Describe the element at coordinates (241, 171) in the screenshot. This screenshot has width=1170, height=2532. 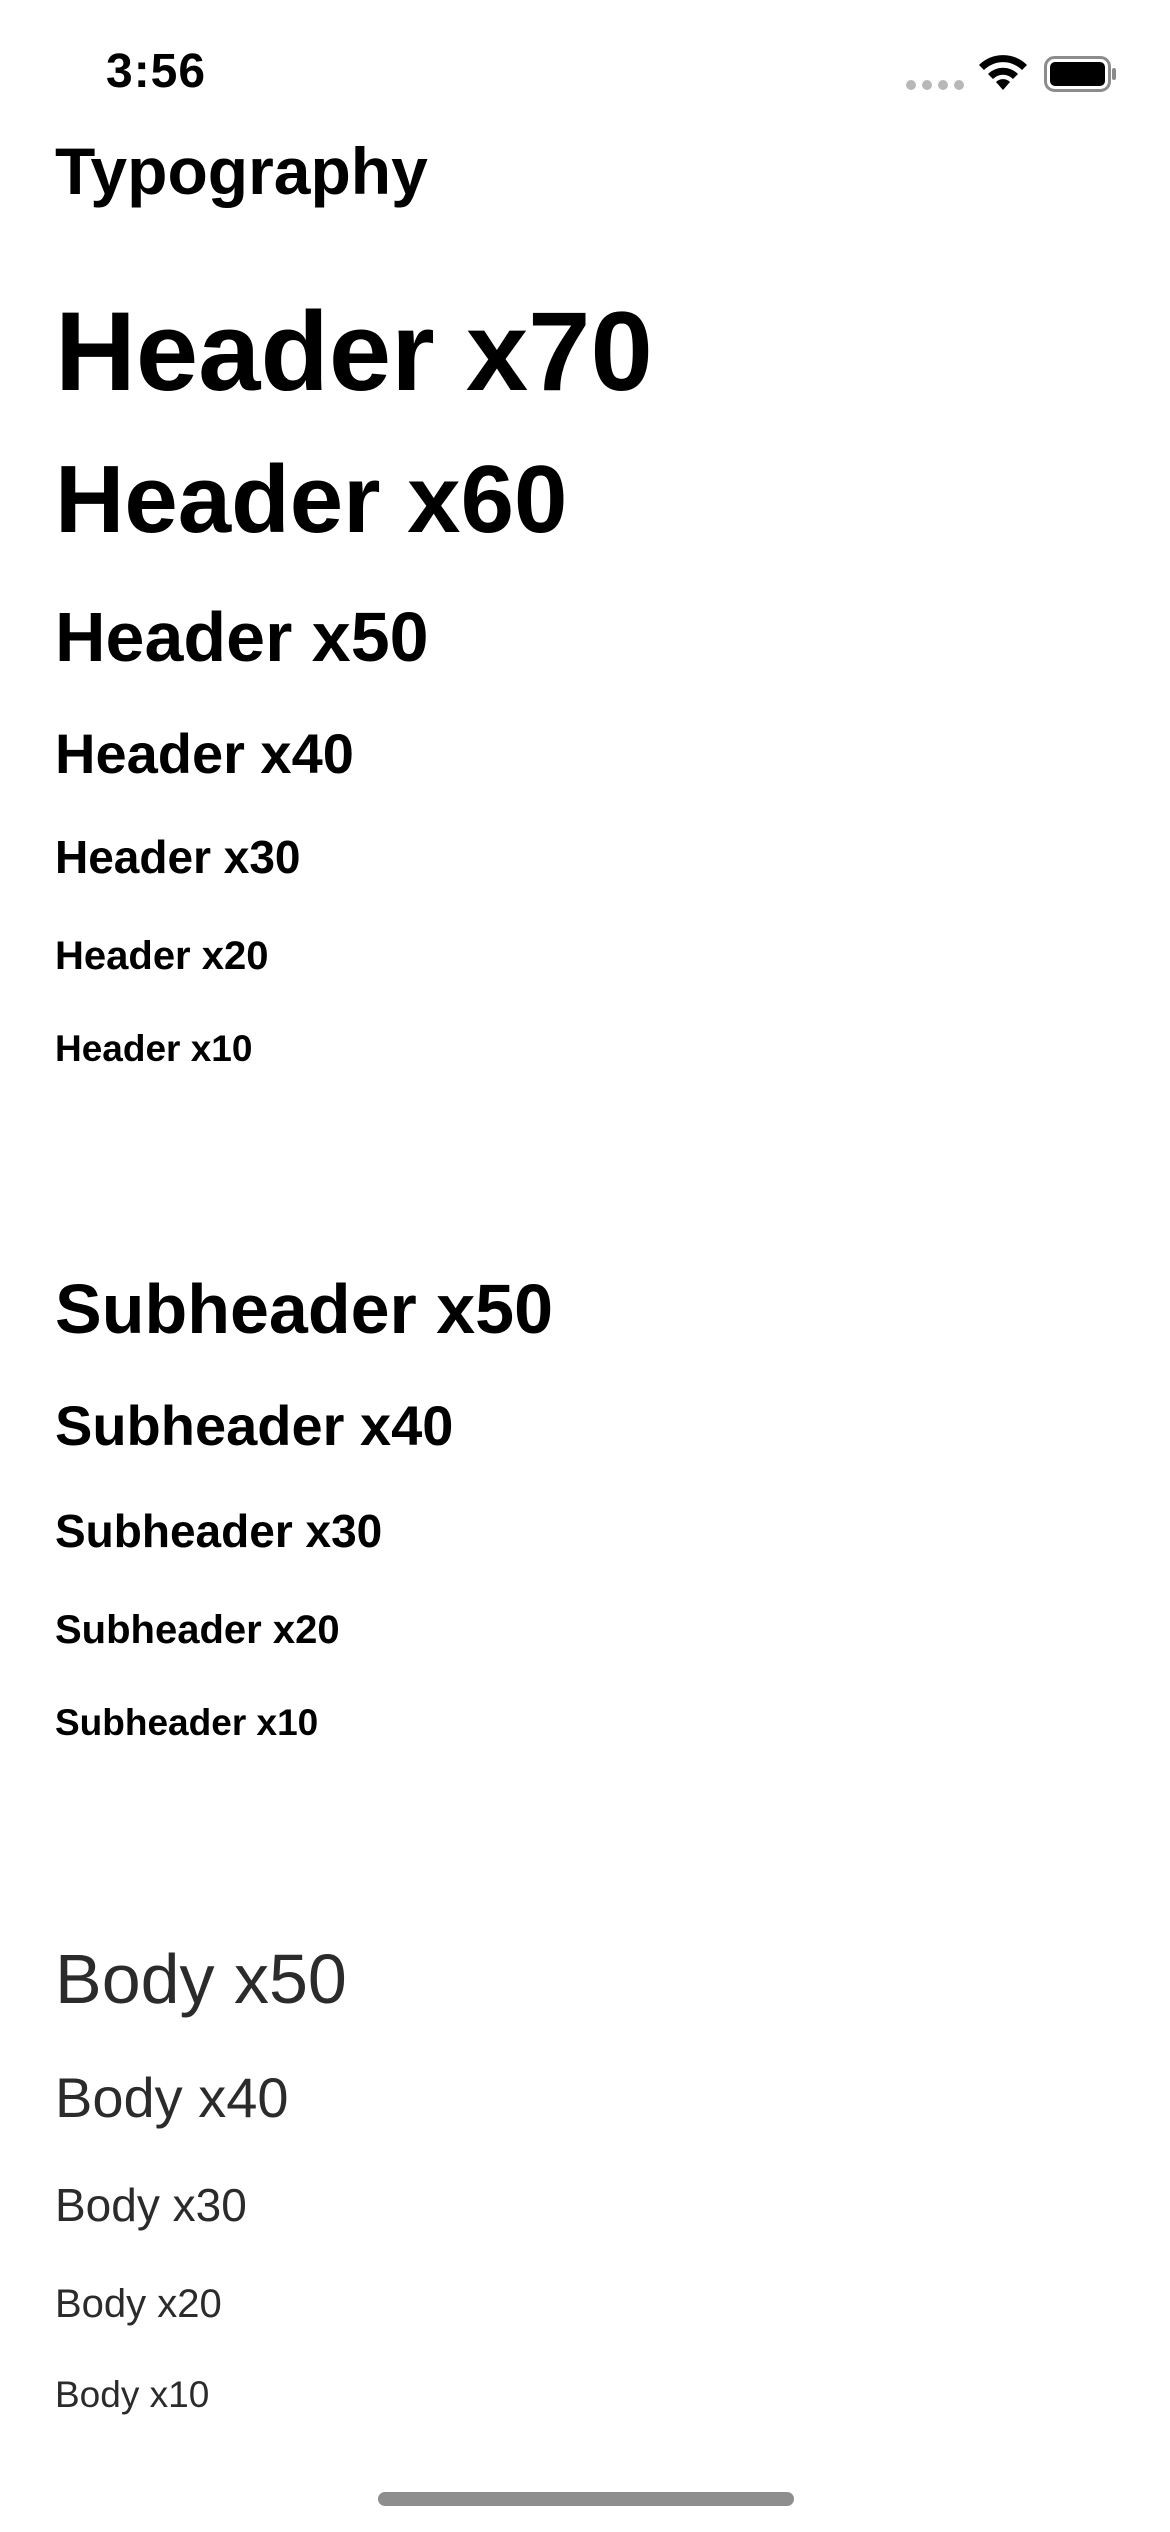
I see `page-title: Typography` at that location.